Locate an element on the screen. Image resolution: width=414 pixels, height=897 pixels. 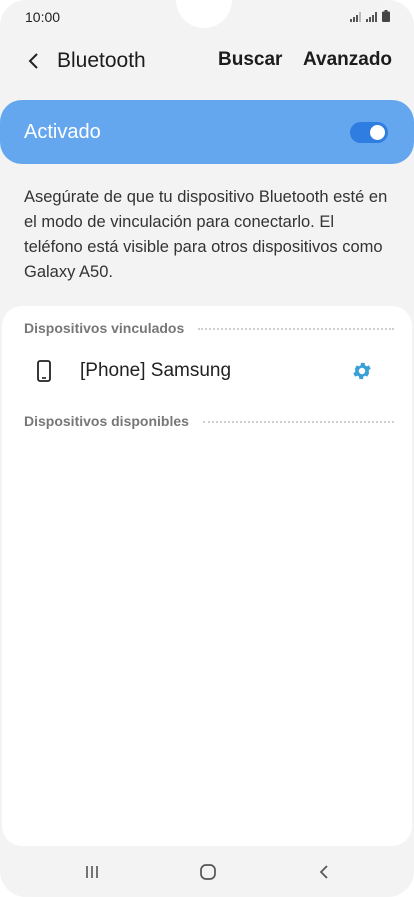
home-button is located at coordinates (208, 872).